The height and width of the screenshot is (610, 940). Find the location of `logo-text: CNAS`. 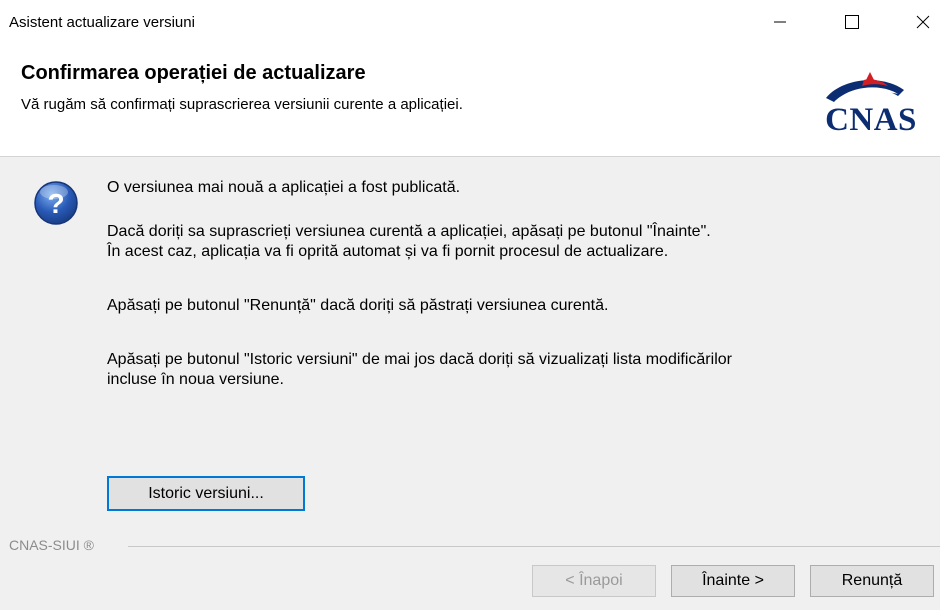

logo-text: CNAS is located at coordinates (871, 120).